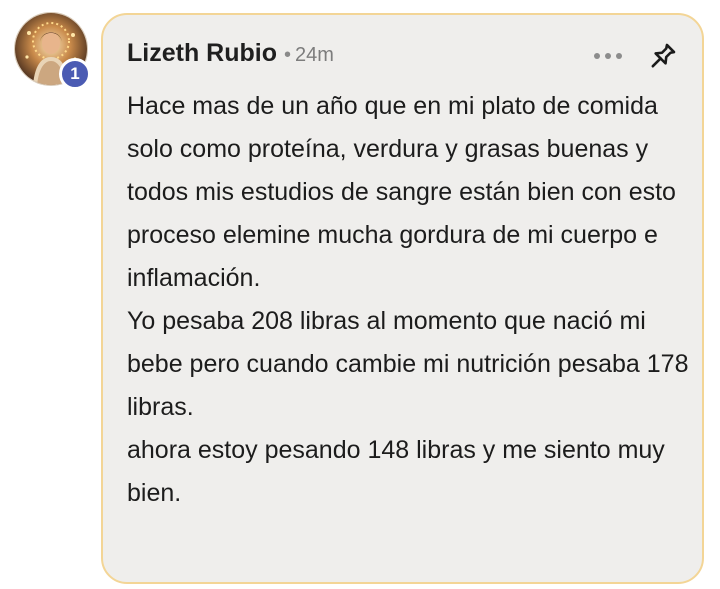  What do you see at coordinates (608, 56) in the screenshot?
I see `more-horizontal-icon` at bounding box center [608, 56].